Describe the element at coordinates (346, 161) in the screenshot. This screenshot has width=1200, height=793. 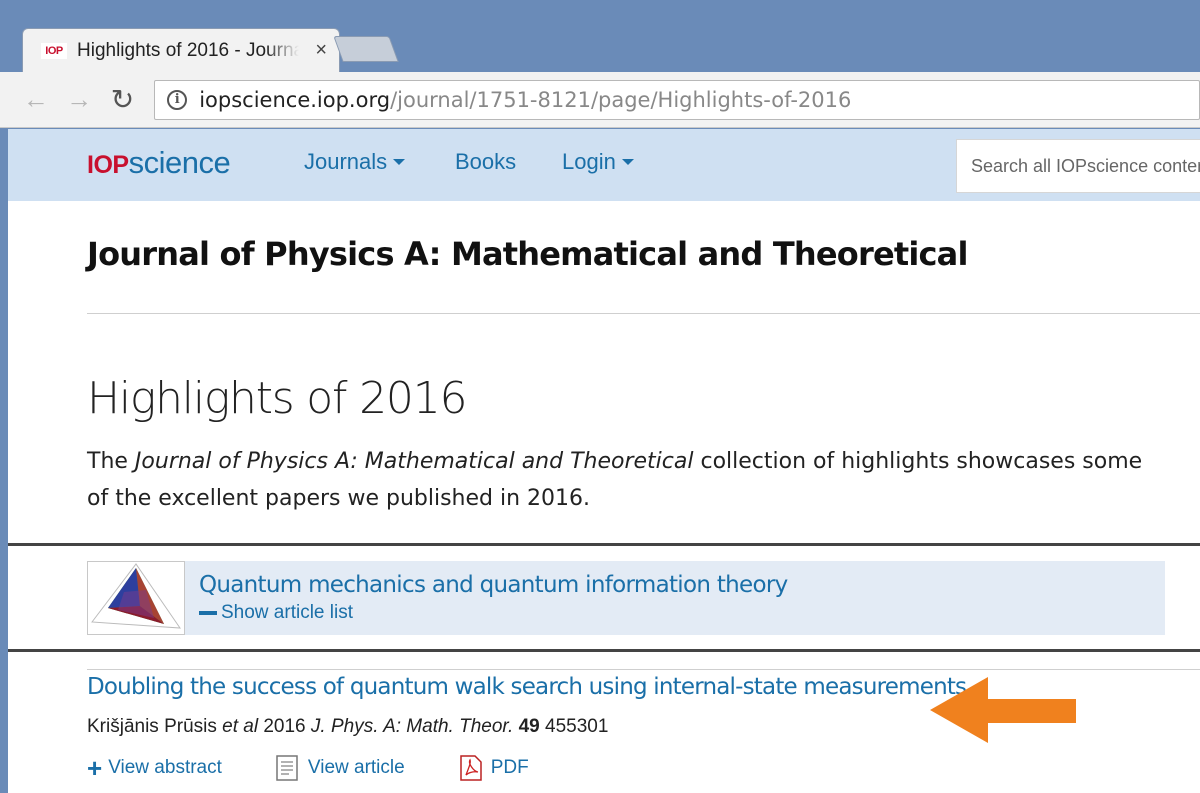
I see `nav-journals-label: Journals` at that location.